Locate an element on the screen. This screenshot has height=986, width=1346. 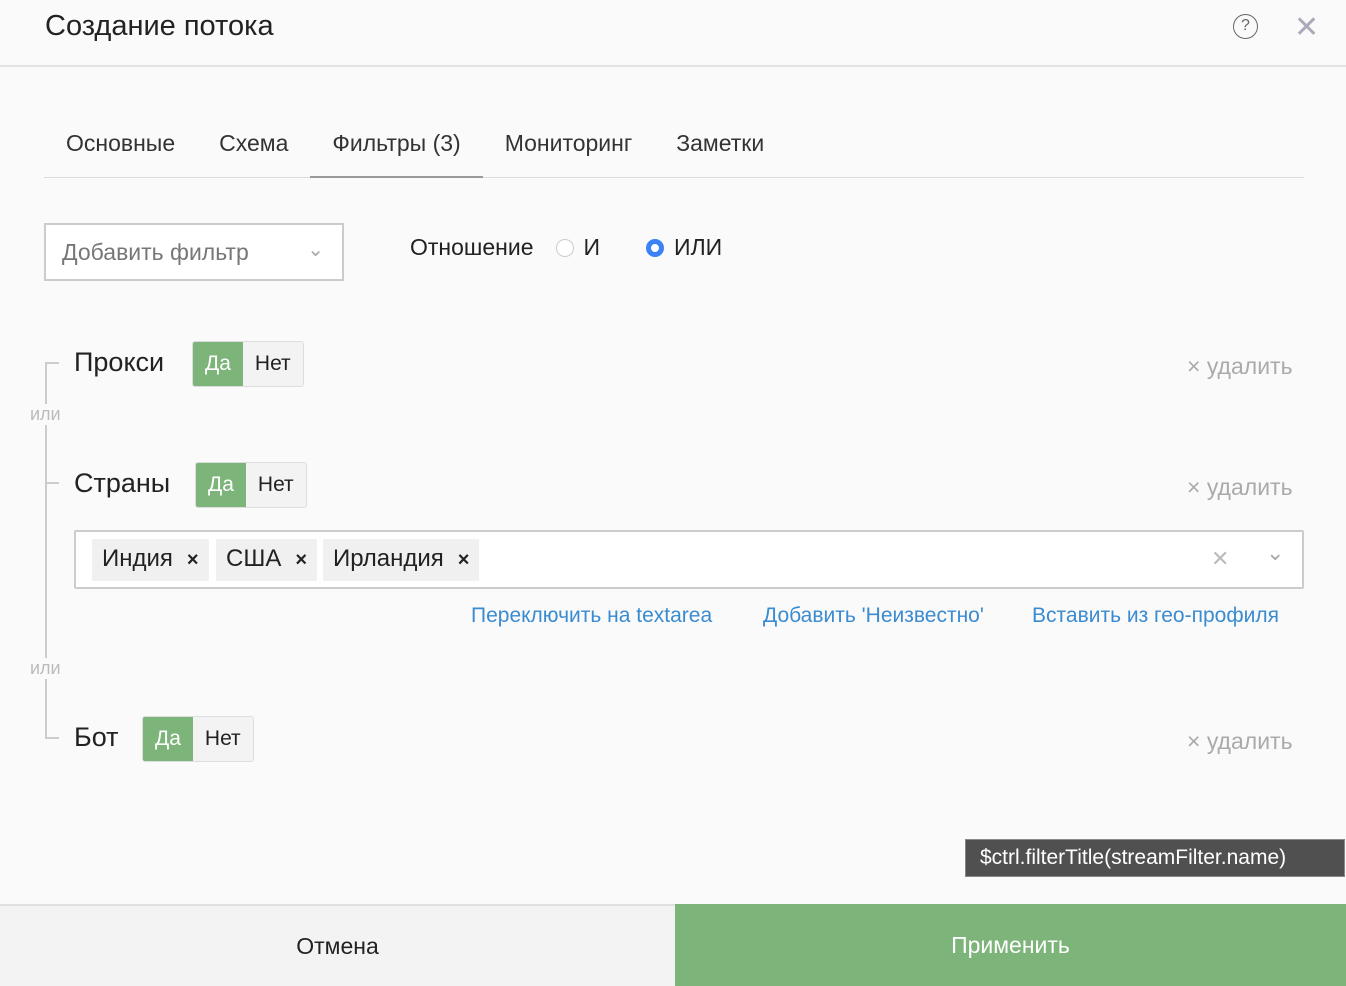
filter-proxy-label: Прокси is located at coordinates (119, 362).